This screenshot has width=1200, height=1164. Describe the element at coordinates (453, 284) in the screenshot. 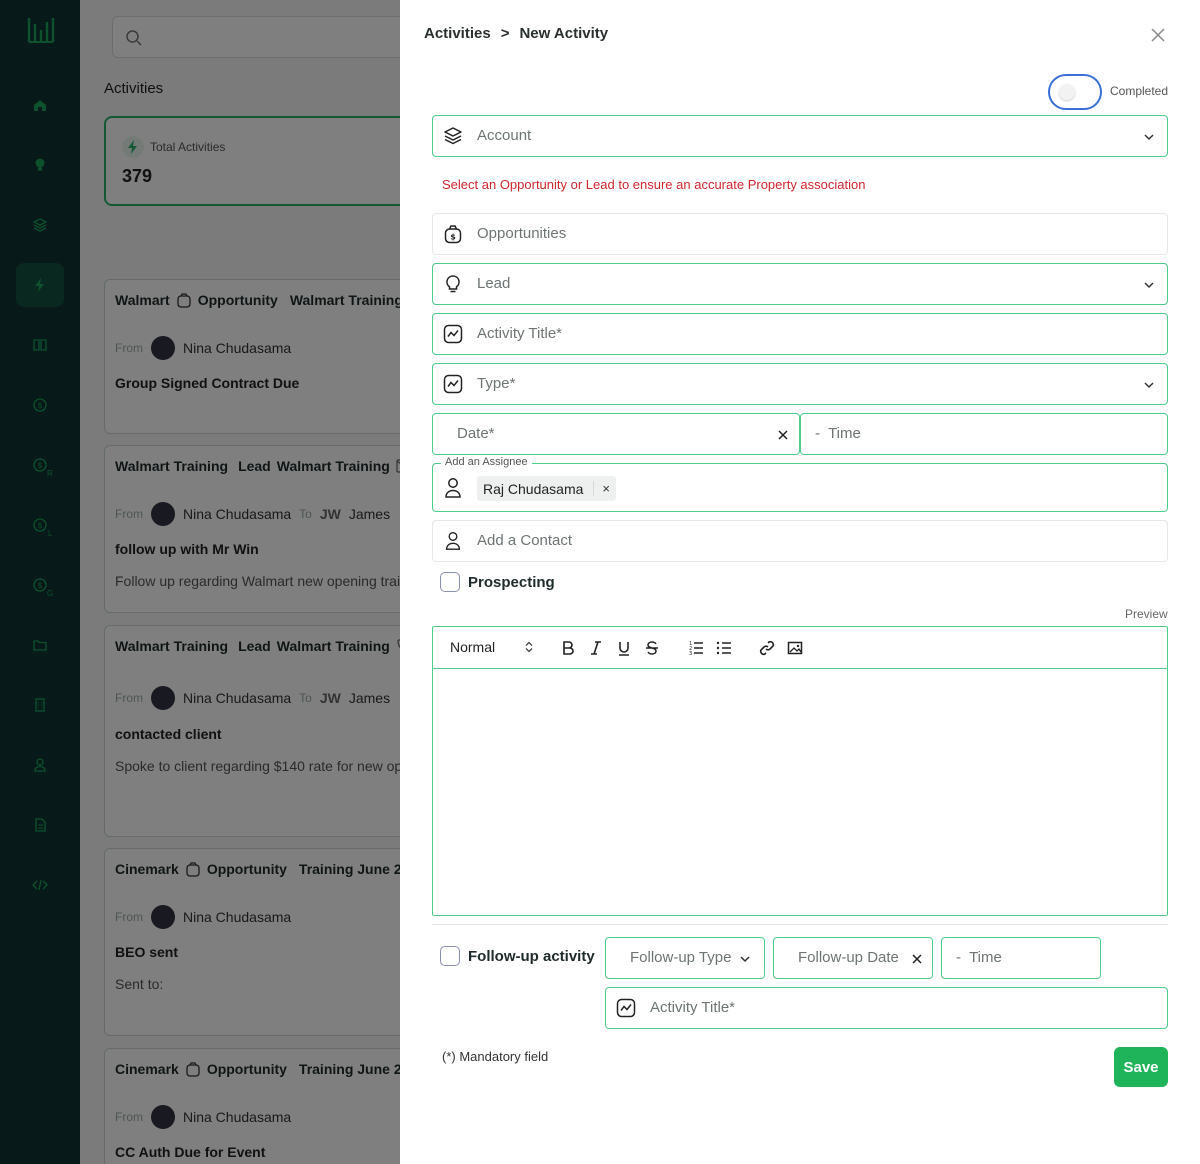

I see `lightbulb-icon` at that location.